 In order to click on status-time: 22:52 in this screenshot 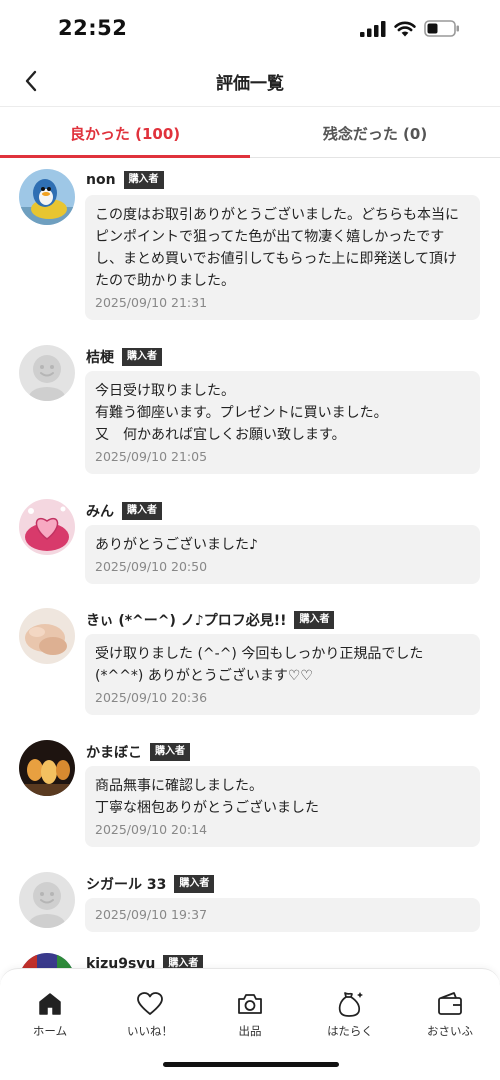, I will do `click(93, 28)`.